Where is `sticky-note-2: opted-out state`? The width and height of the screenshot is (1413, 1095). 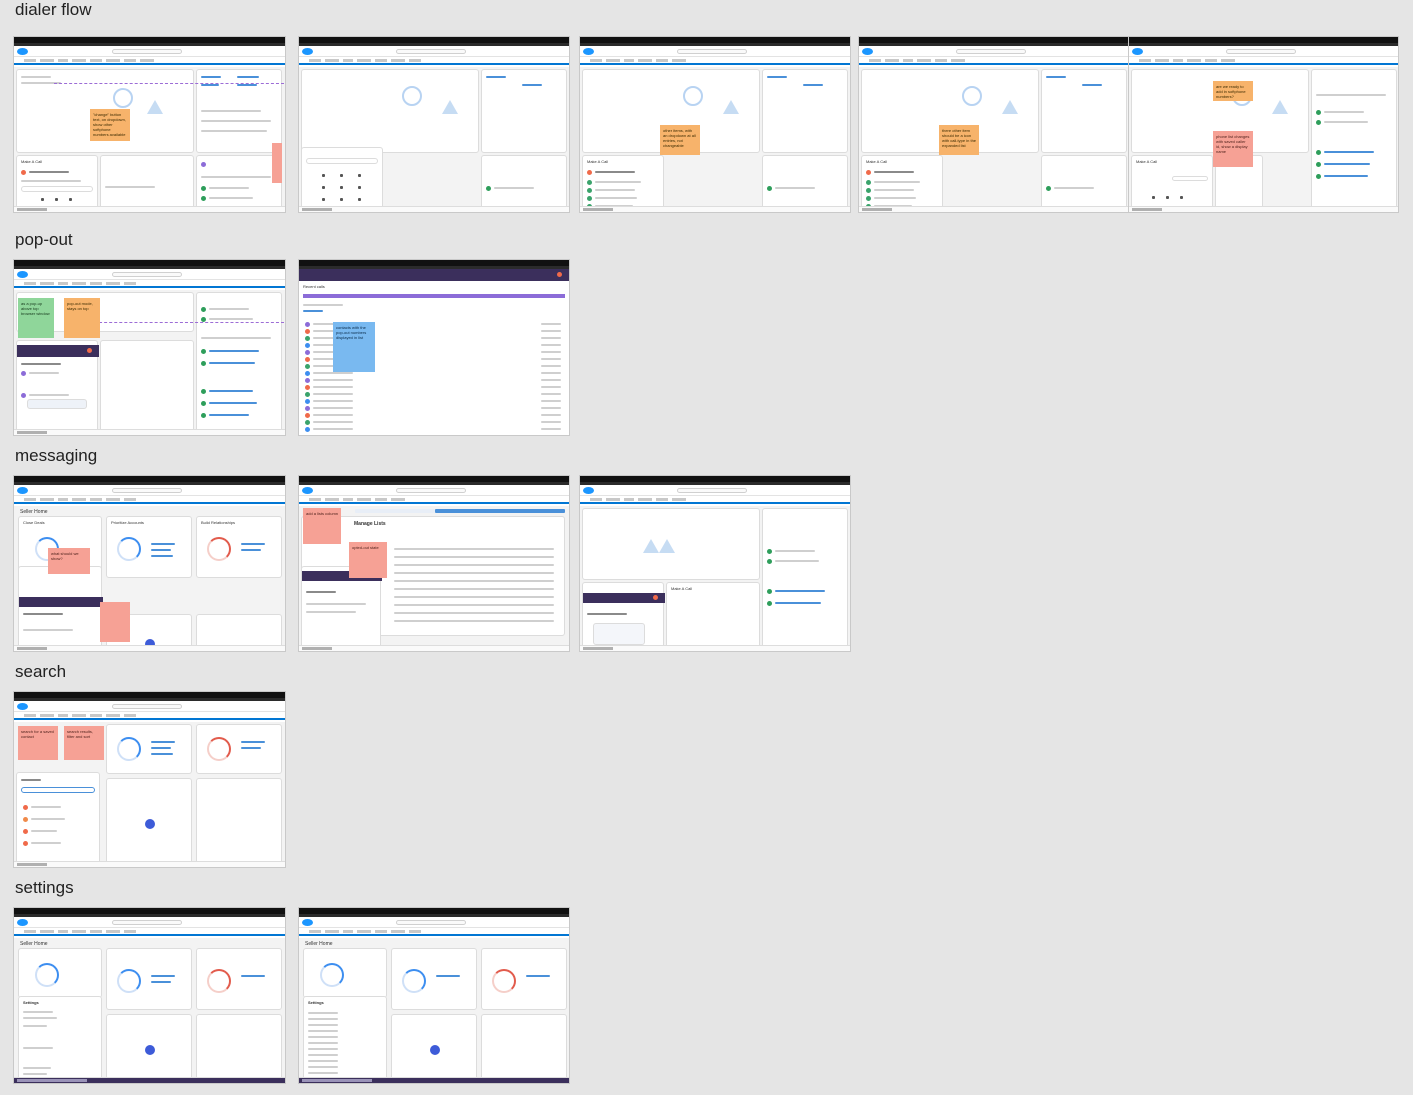
sticky-note-2: opted-out state is located at coordinates (368, 560).